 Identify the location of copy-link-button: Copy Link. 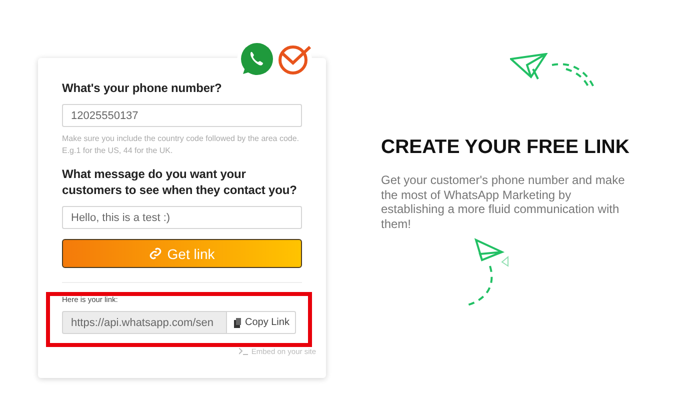
(261, 322).